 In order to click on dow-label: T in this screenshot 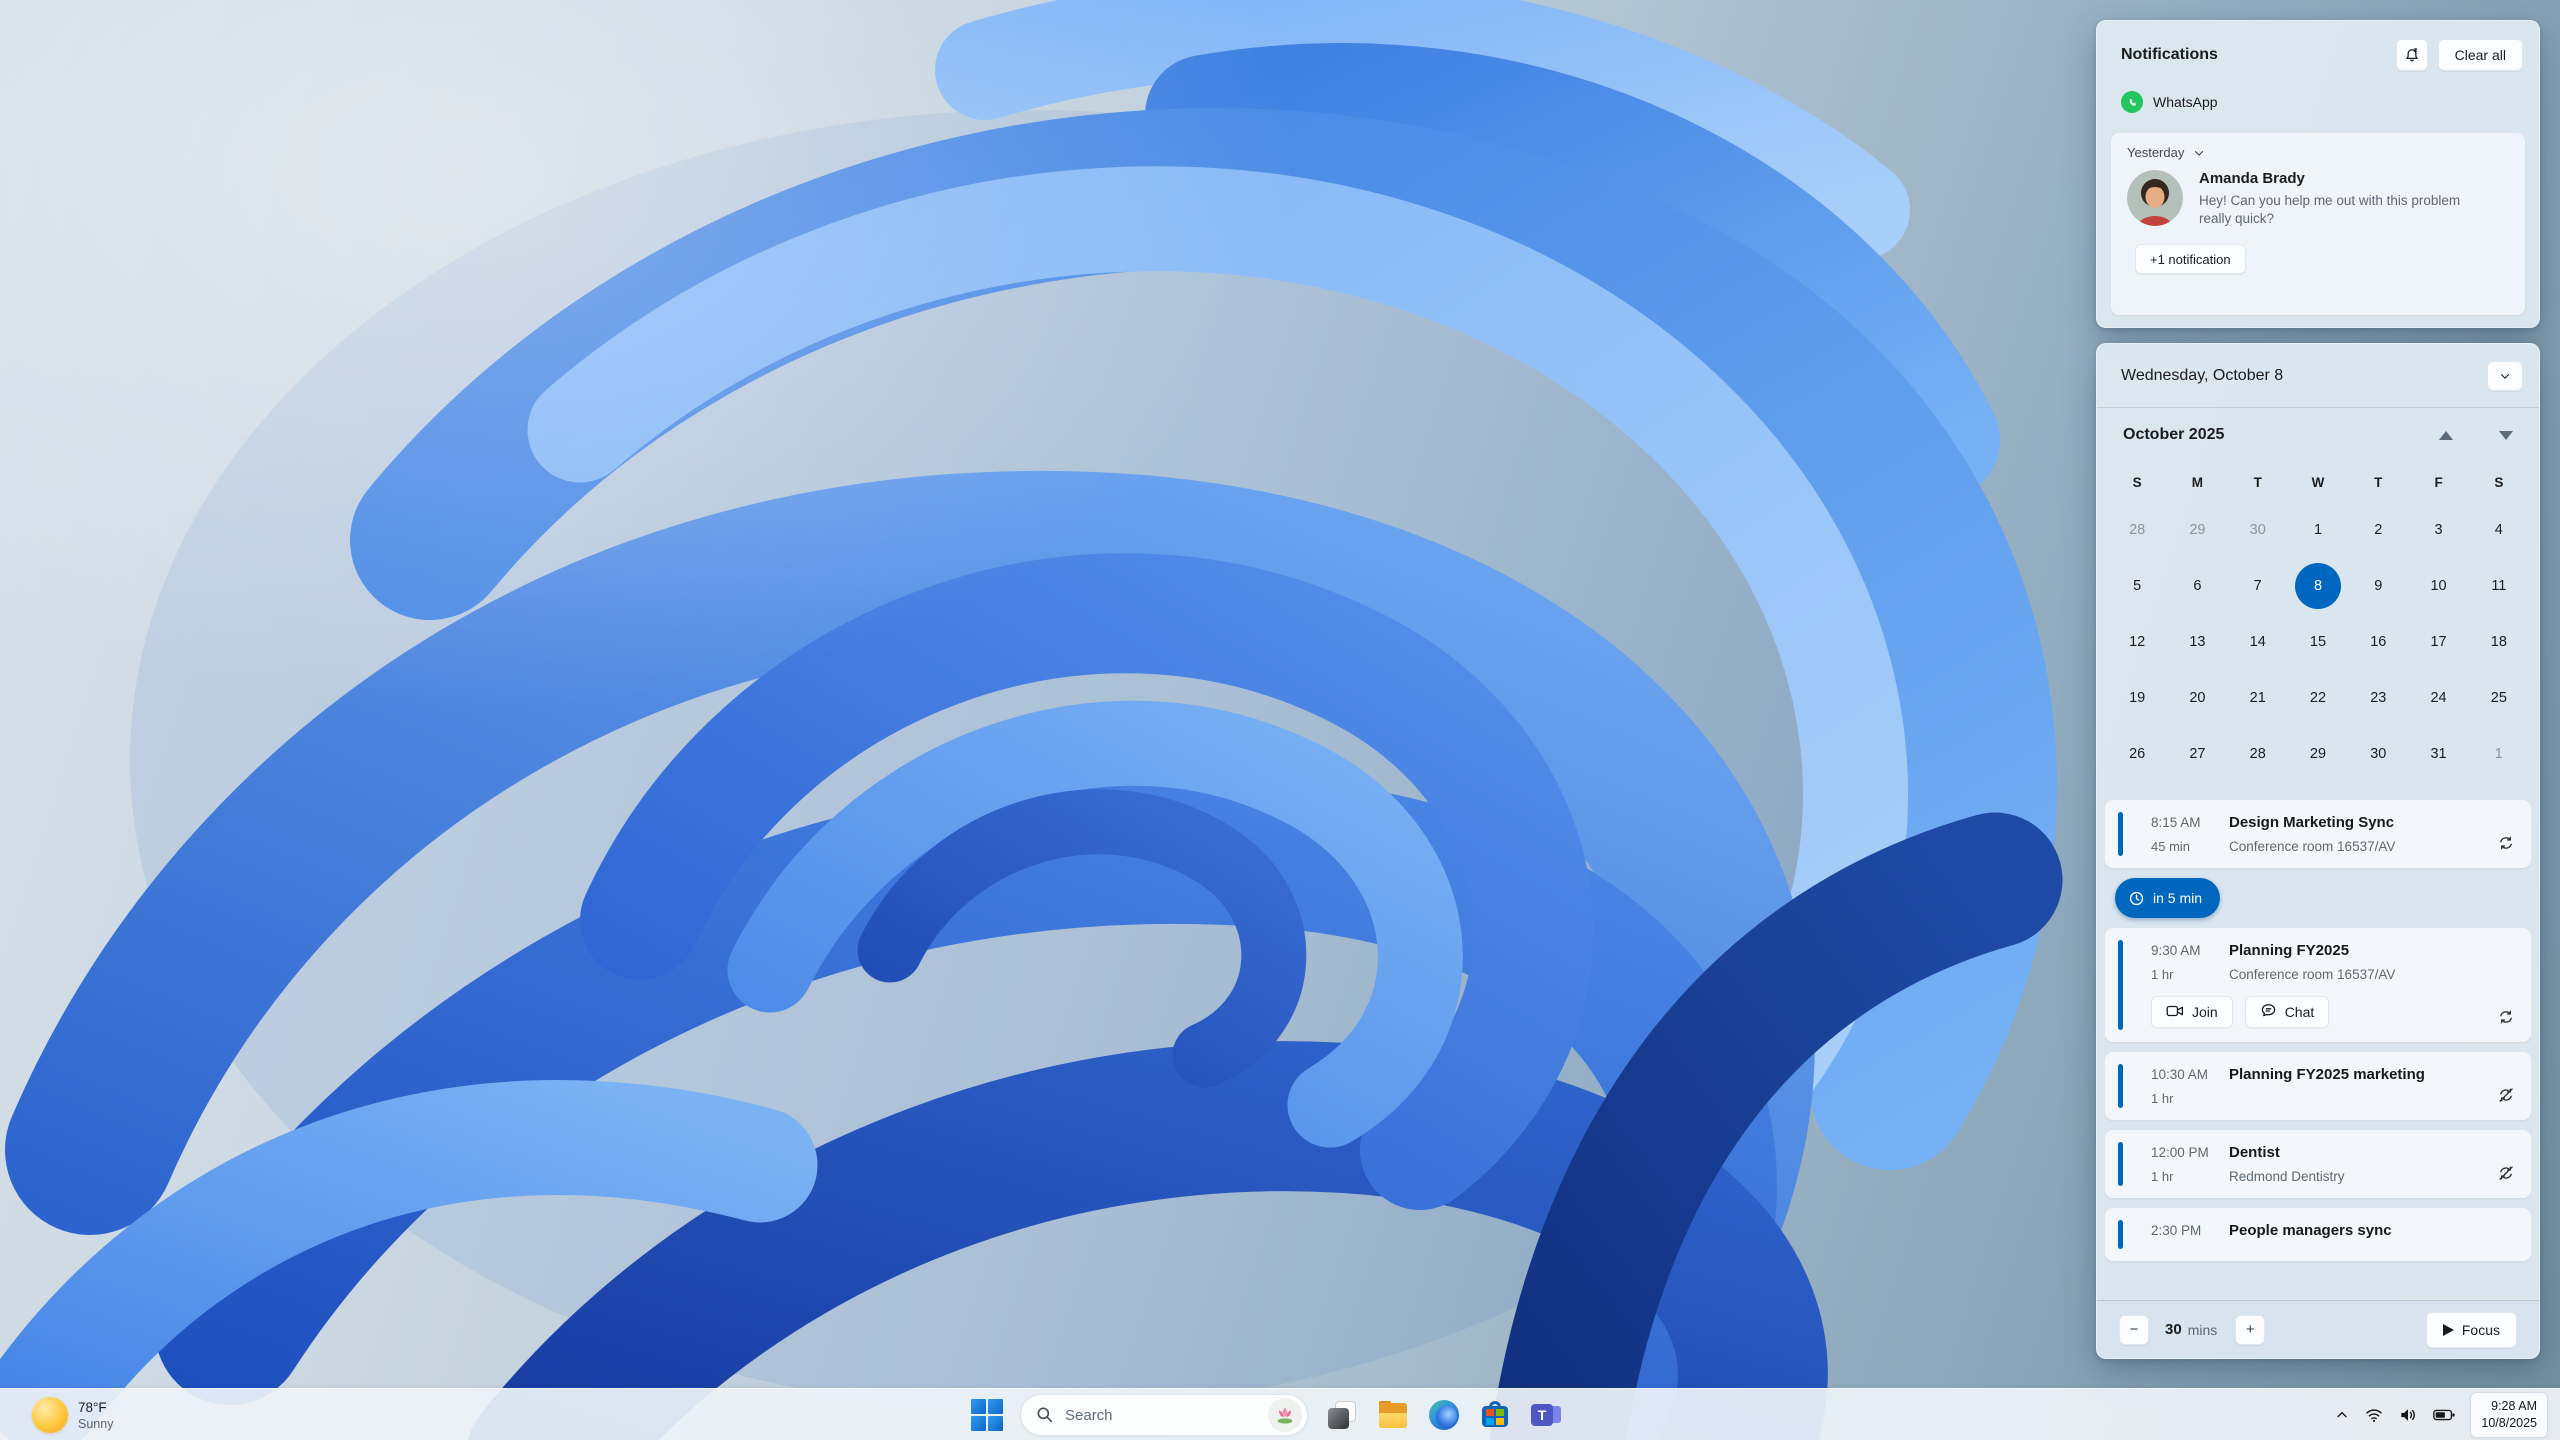, I will do `click(2378, 482)`.